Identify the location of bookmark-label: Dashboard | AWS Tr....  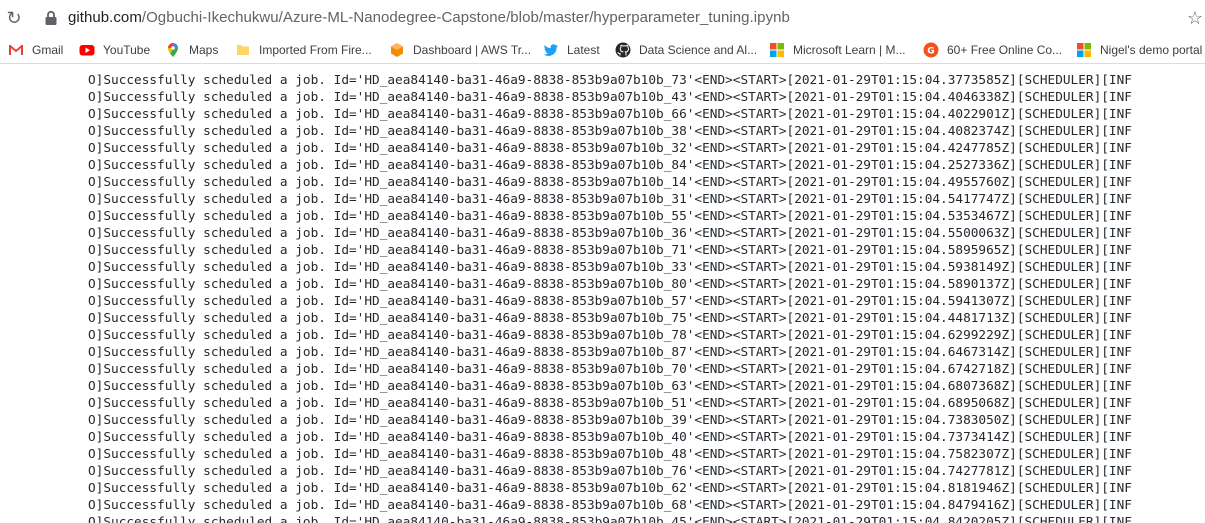
(472, 50).